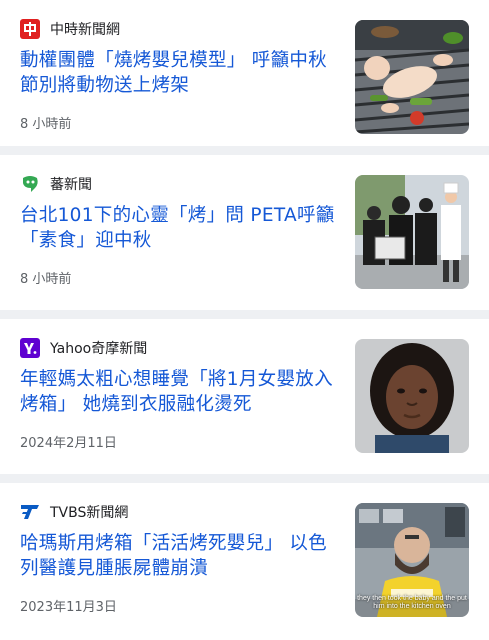  I want to click on article-headline: 哈瑪斯用烤箱「活活烤死嬰兒」 以色列醫護見腫脹屍體崩潰, so click(177, 556).